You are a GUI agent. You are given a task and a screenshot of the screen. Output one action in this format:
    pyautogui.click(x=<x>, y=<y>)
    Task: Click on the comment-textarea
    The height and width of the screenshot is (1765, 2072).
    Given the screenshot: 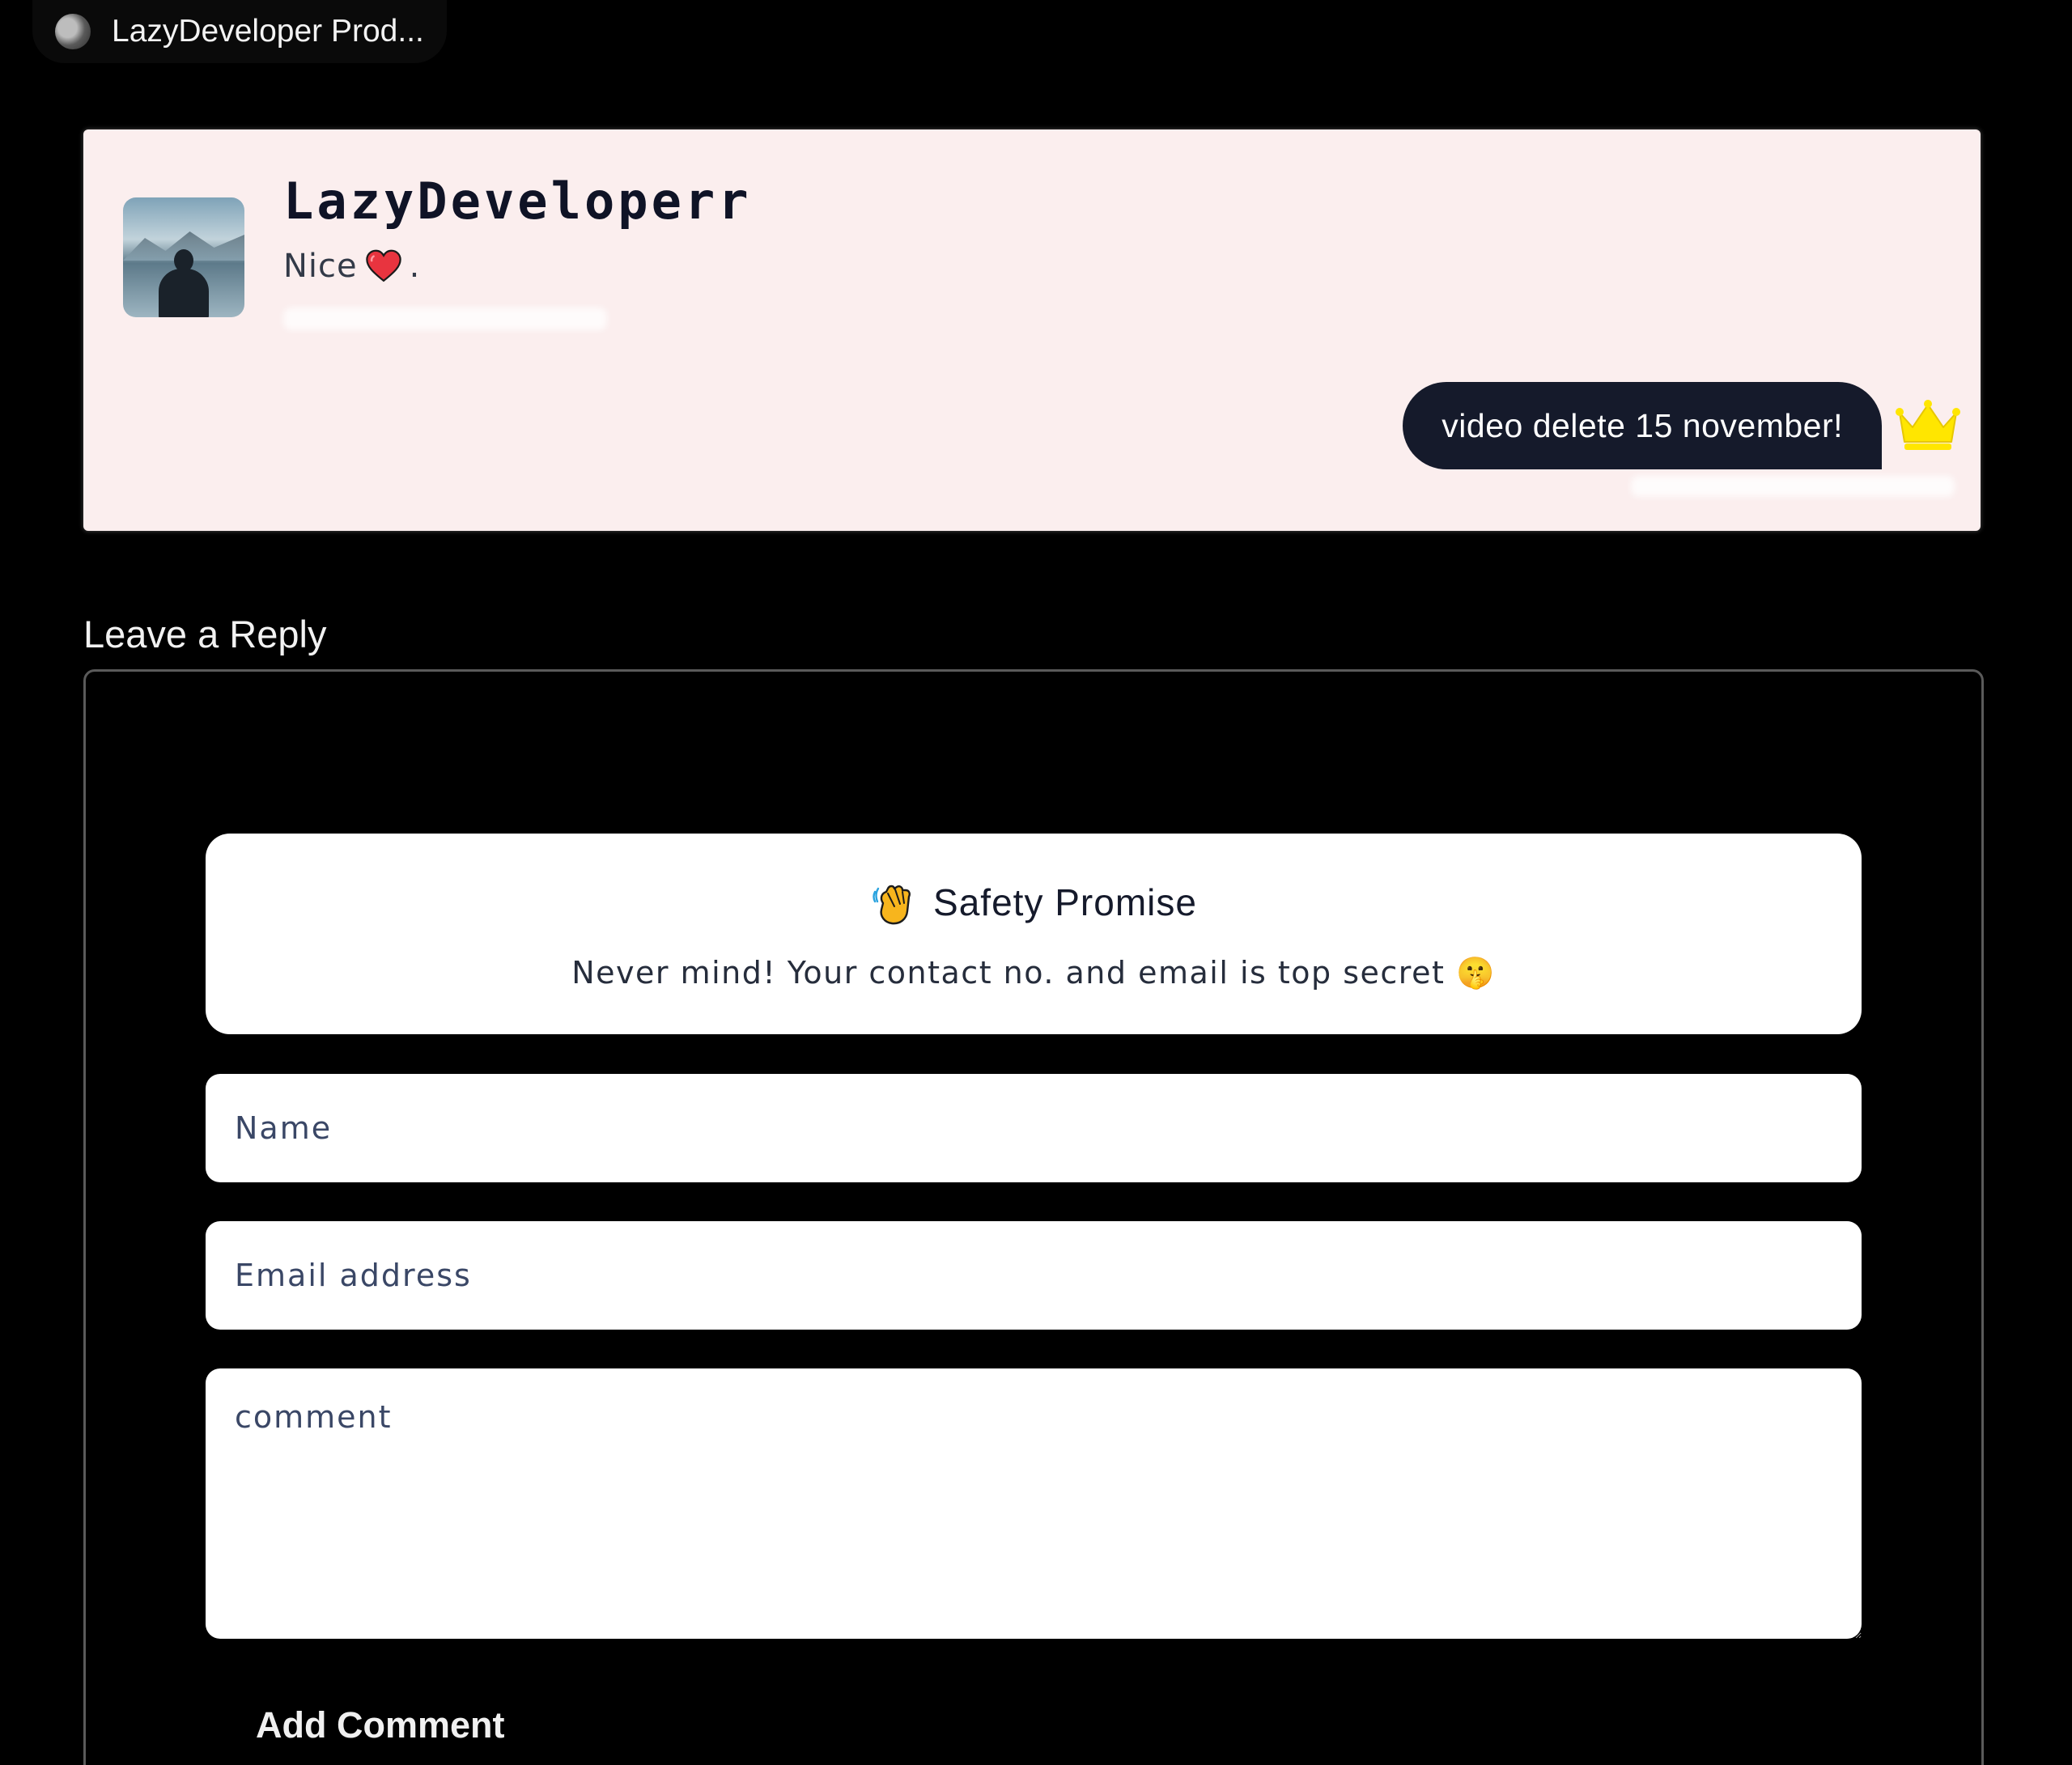 What is the action you would take?
    pyautogui.click(x=1034, y=1503)
    